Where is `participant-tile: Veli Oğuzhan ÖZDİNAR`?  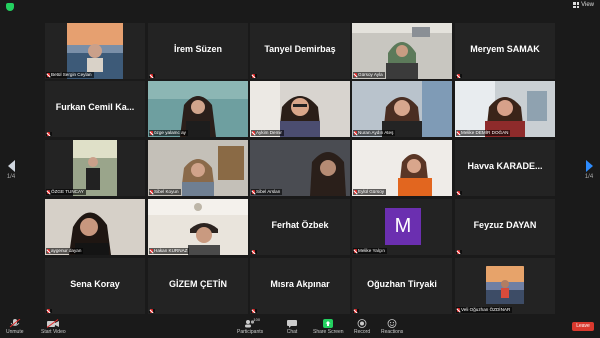
participant-tile: Veli Oğuzhan ÖZDİNAR is located at coordinates (505, 286).